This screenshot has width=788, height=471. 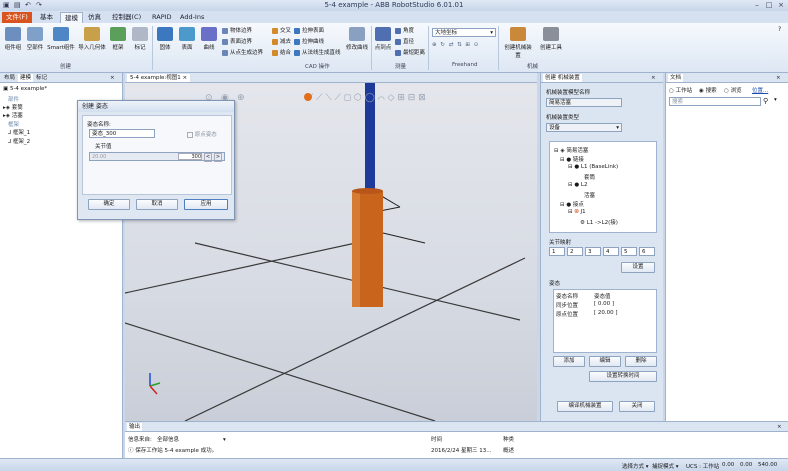 What do you see at coordinates (589, 195) in the screenshot?
I see `tree-node-piston: 活塞` at bounding box center [589, 195].